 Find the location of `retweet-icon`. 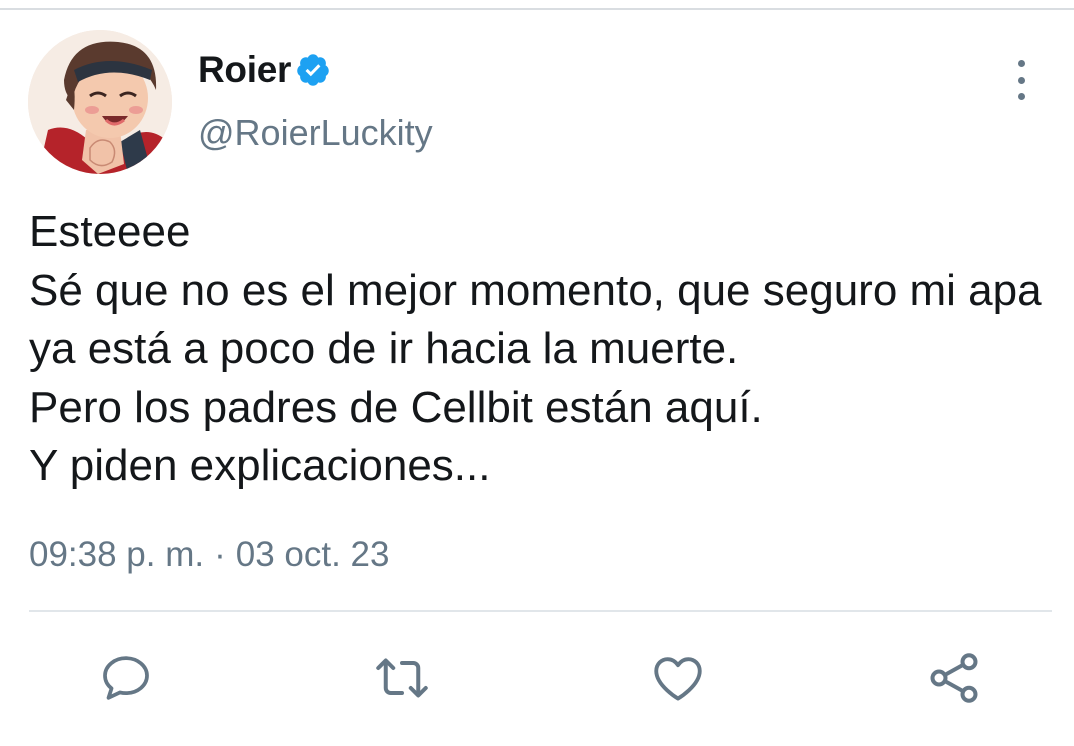

retweet-icon is located at coordinates (402, 678).